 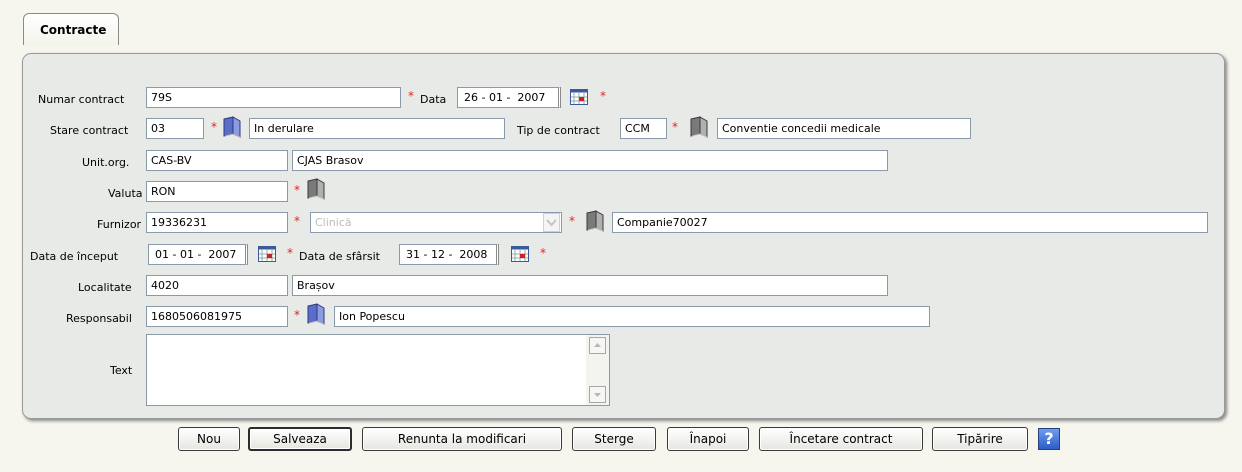 I want to click on help-icon: ?, so click(x=1049, y=439).